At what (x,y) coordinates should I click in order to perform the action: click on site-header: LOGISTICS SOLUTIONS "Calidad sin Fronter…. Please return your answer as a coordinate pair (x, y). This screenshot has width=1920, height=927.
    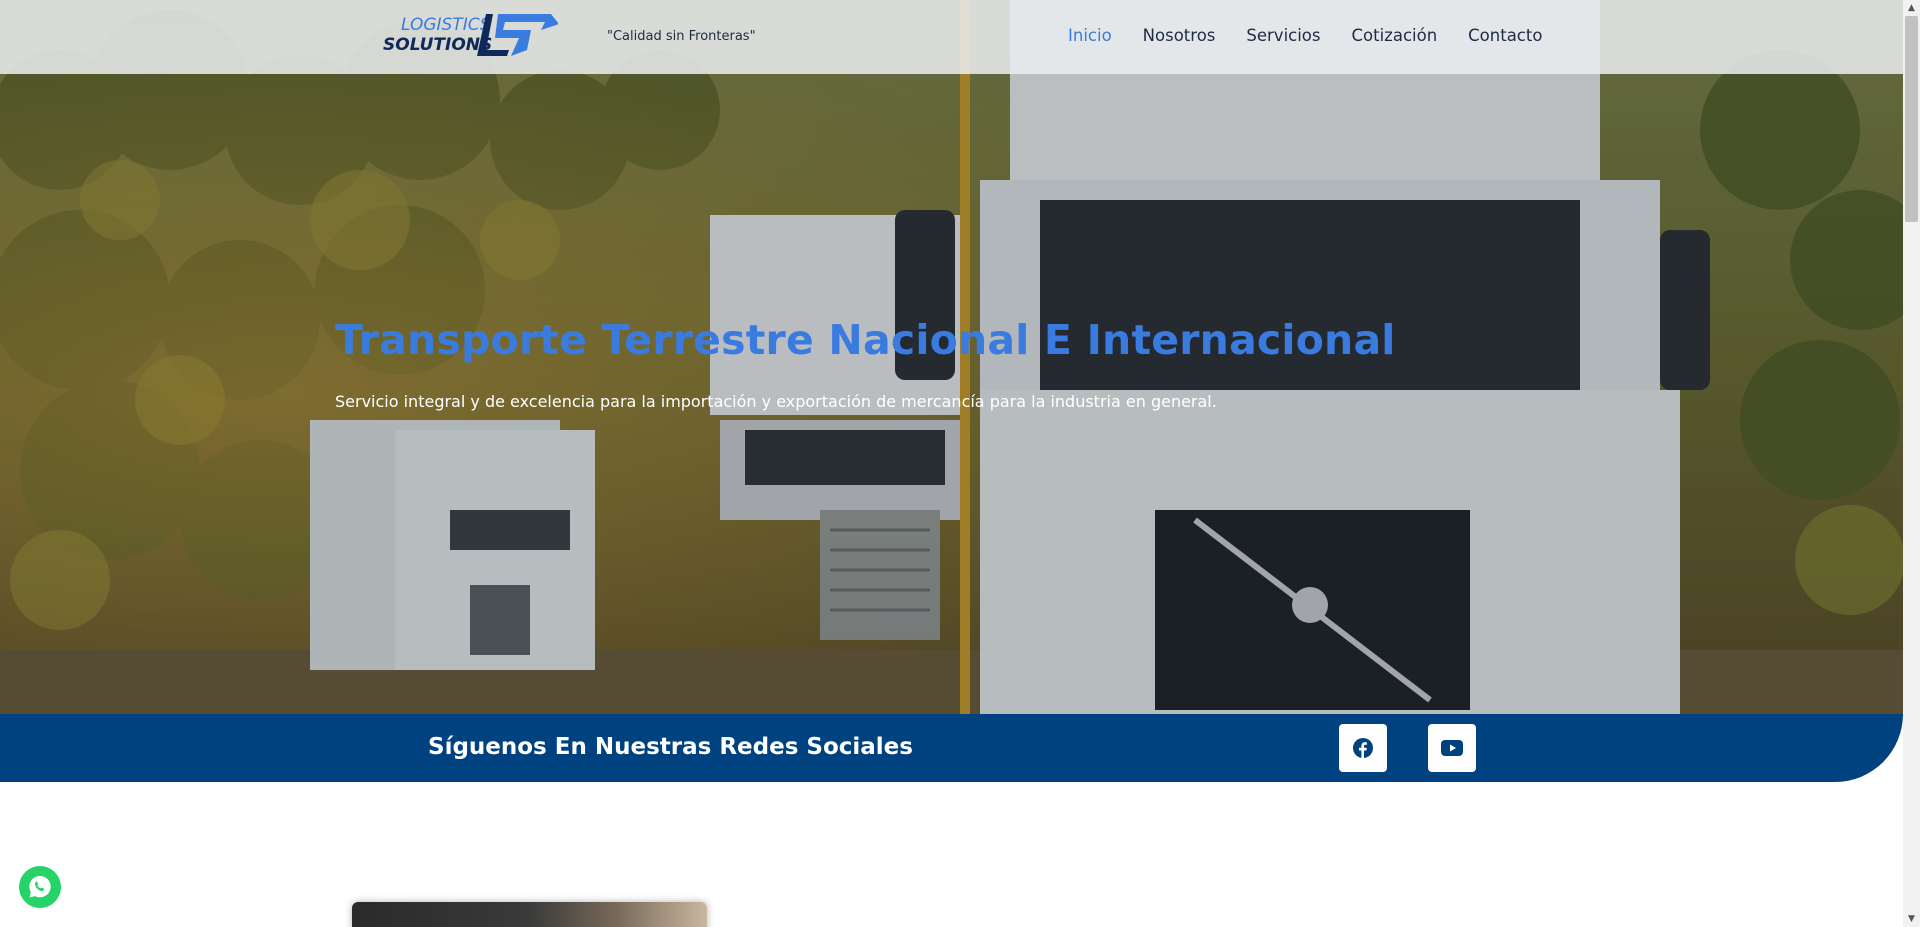
    Looking at the image, I should click on (951, 37).